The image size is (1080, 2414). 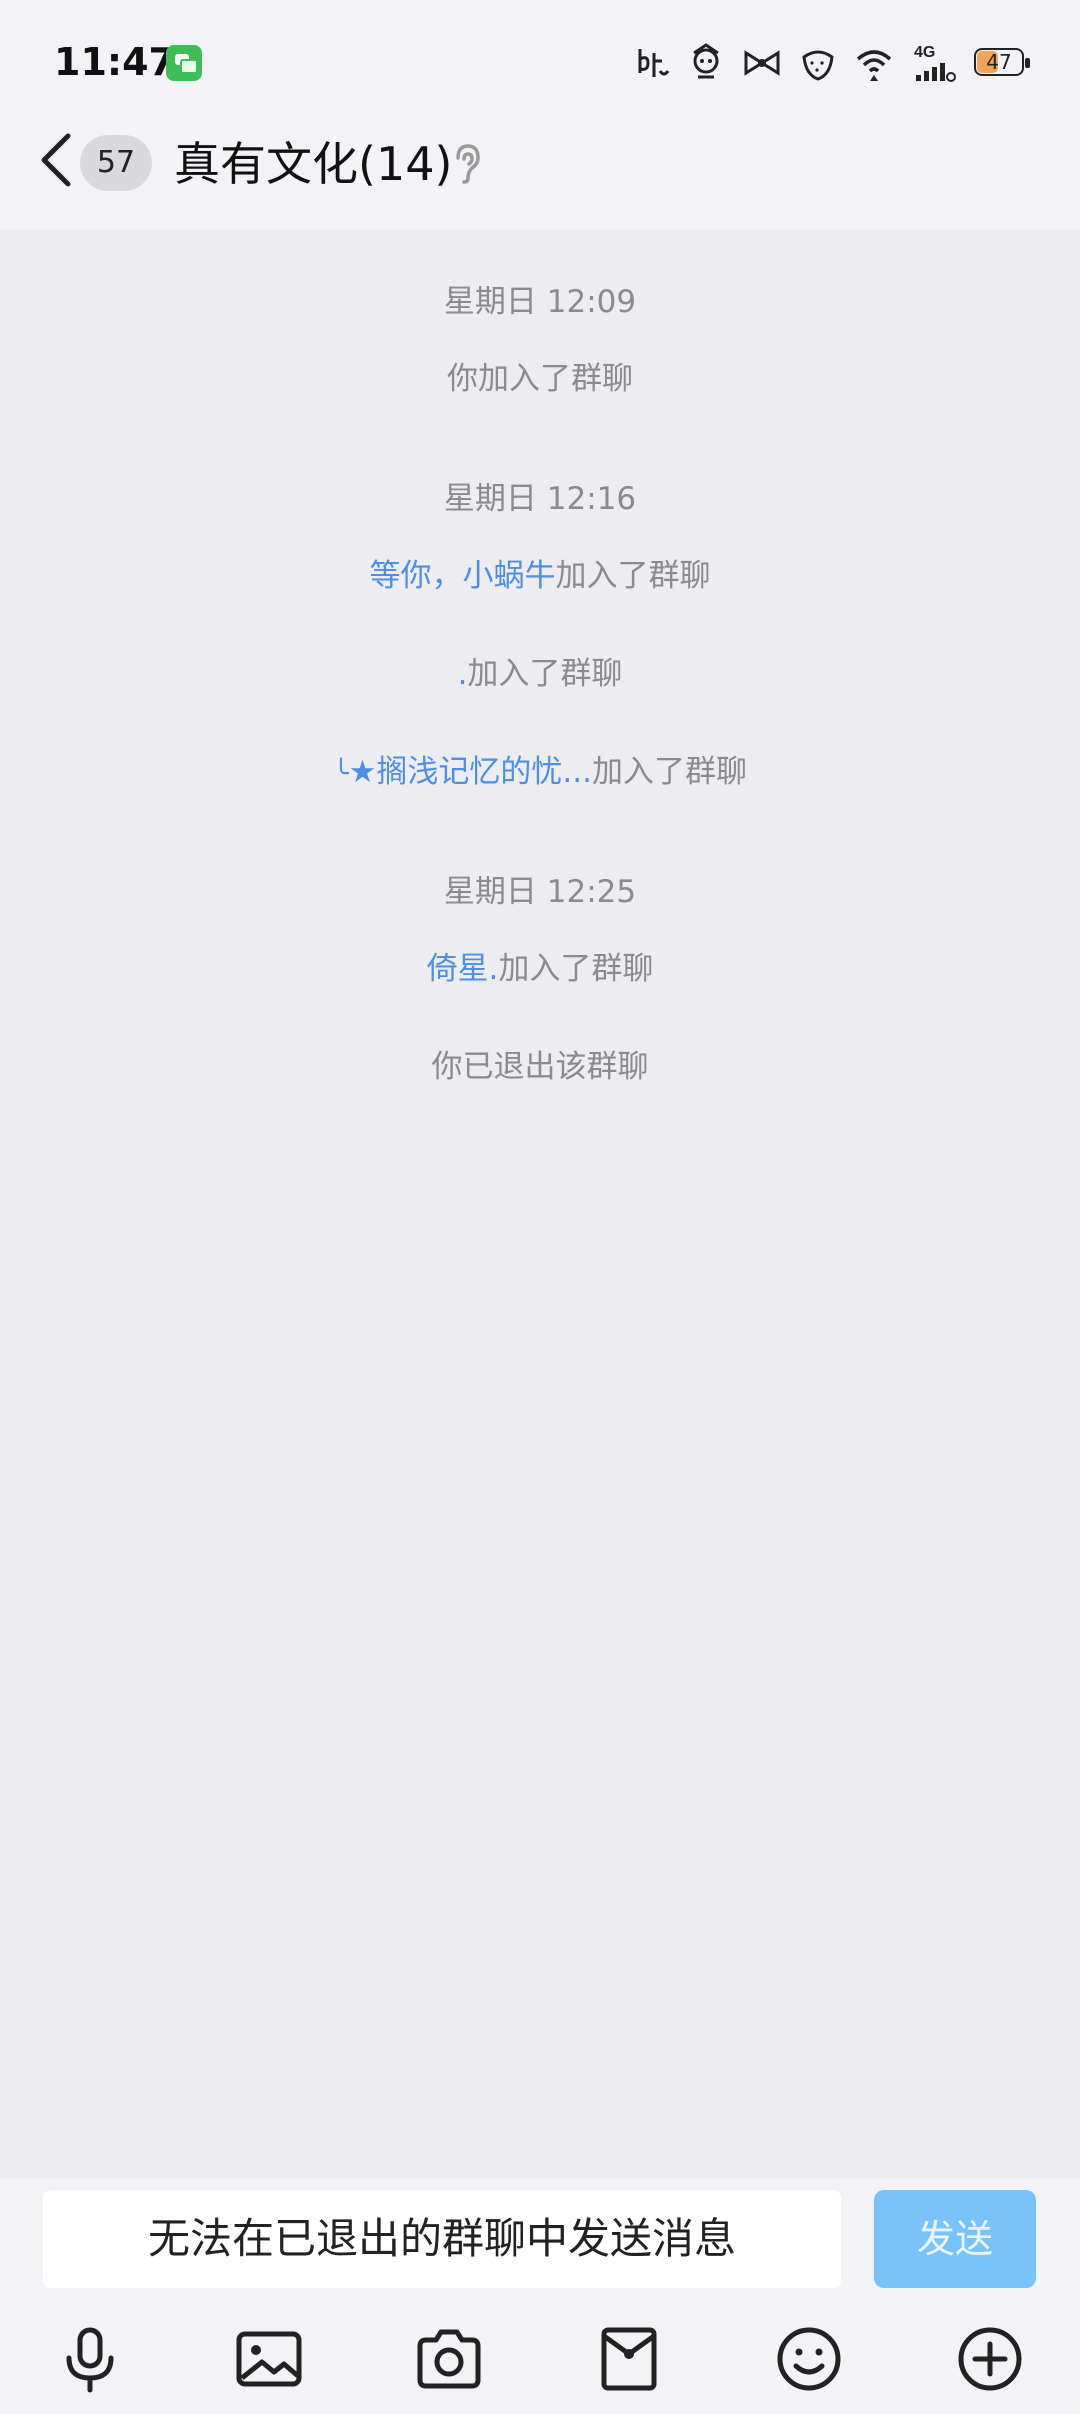 I want to click on system-message: 你已退出该群聊, so click(x=540, y=1067).